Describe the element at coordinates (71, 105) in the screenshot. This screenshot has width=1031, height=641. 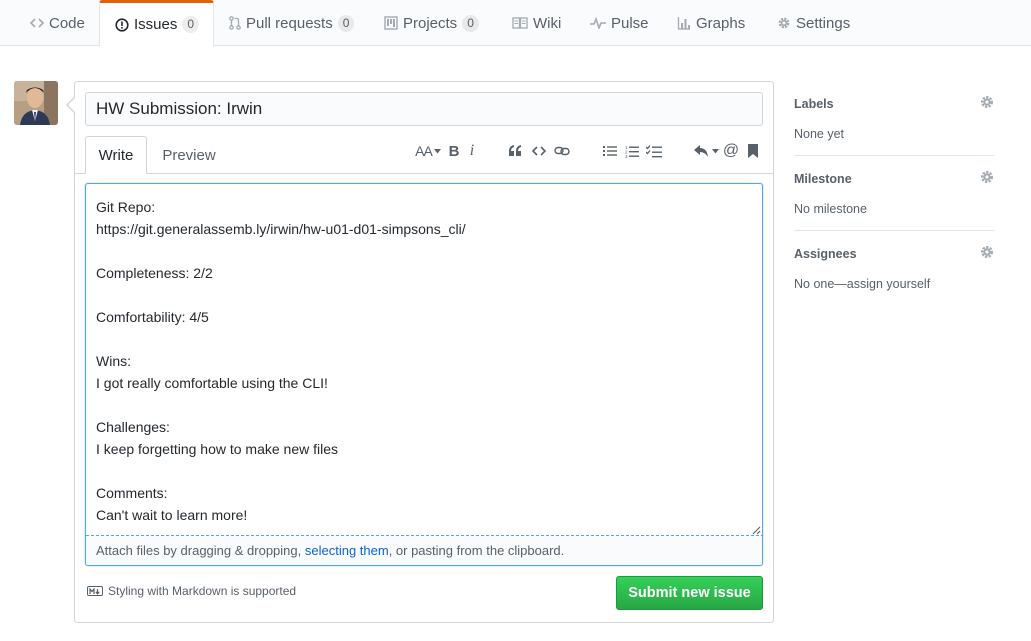
I see `form-caret-inner` at that location.